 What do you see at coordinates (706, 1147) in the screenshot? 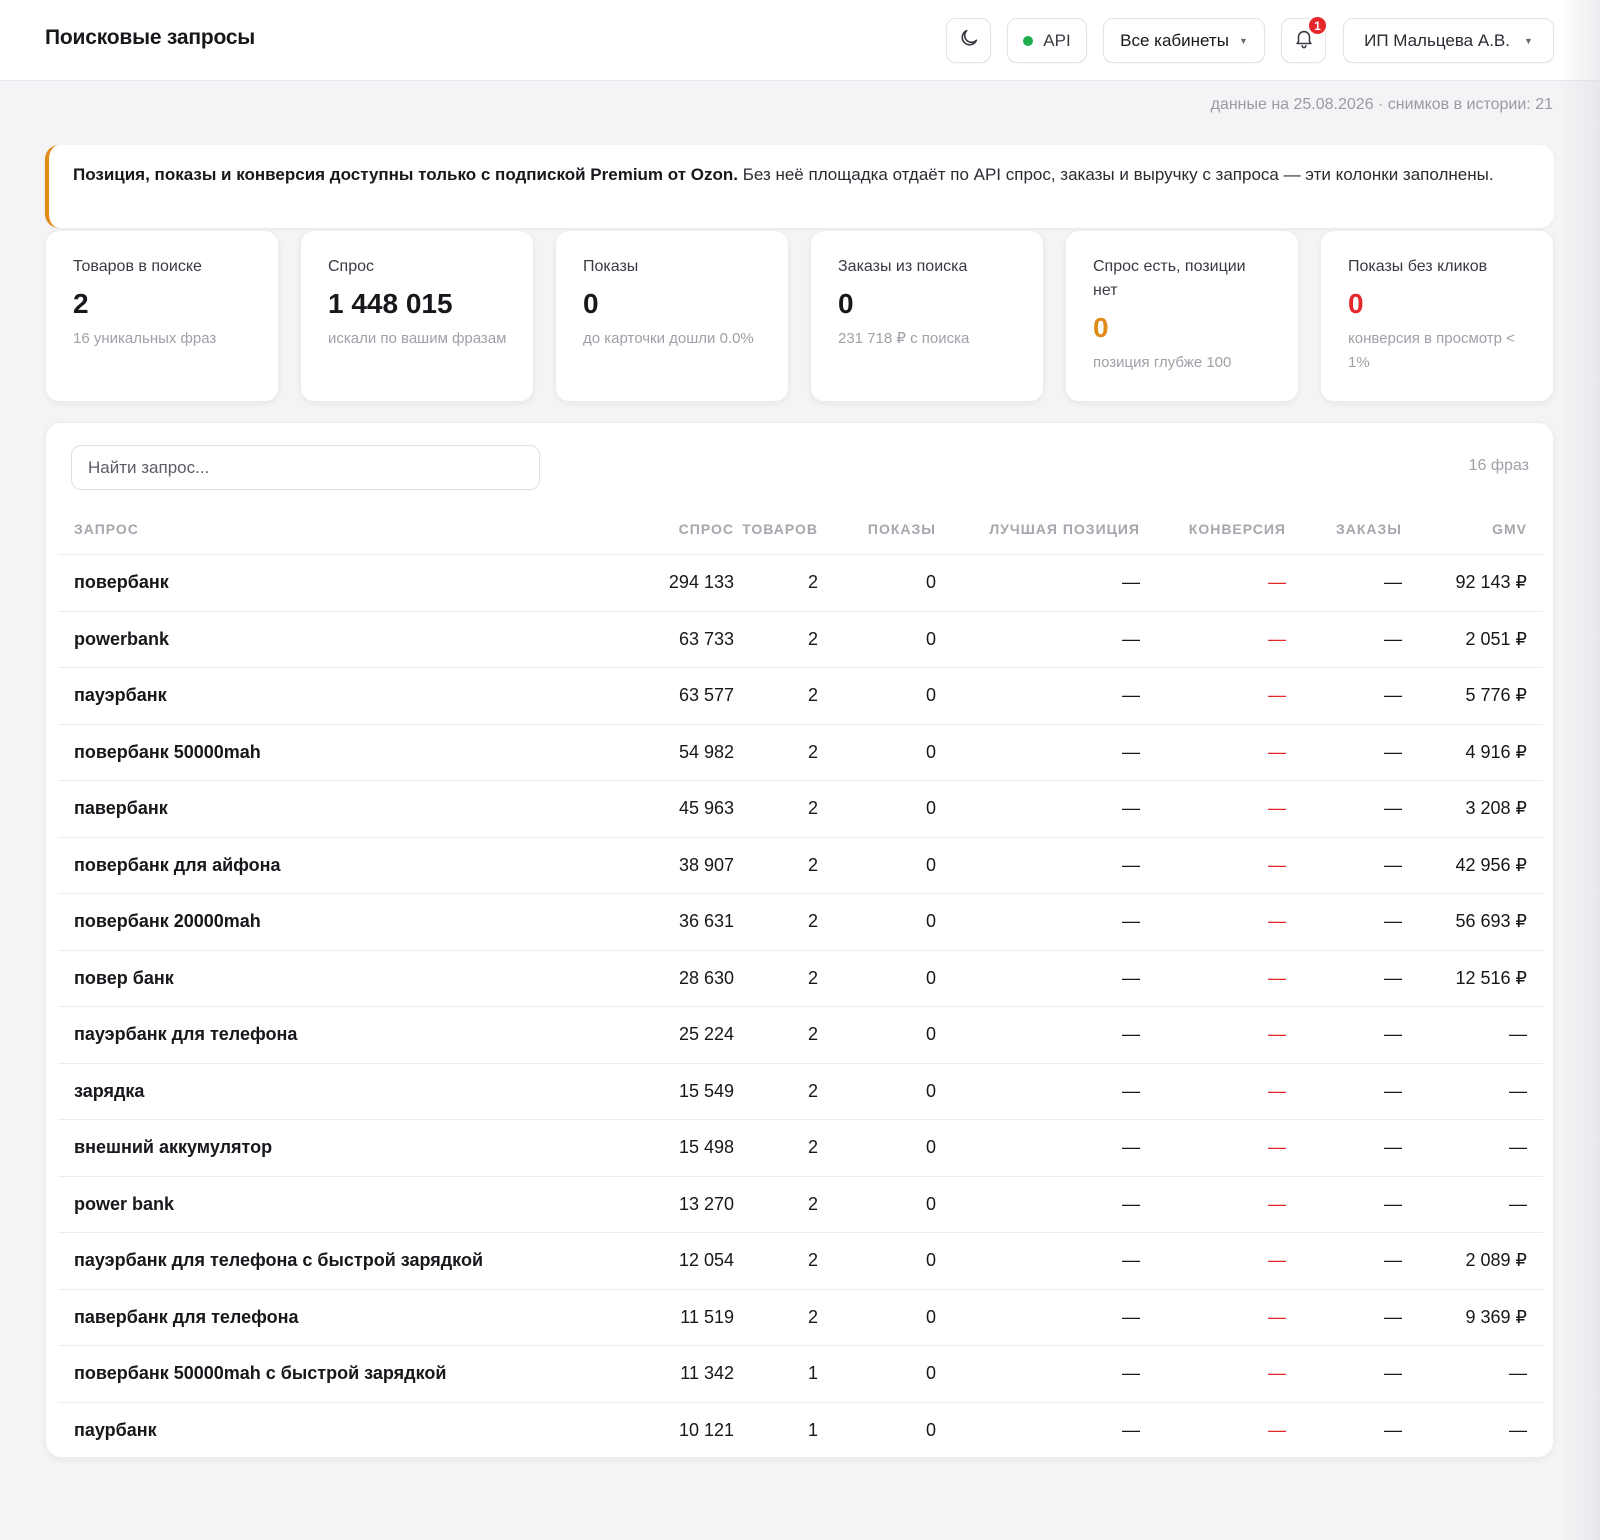
I see `demand-cell: 15 498` at bounding box center [706, 1147].